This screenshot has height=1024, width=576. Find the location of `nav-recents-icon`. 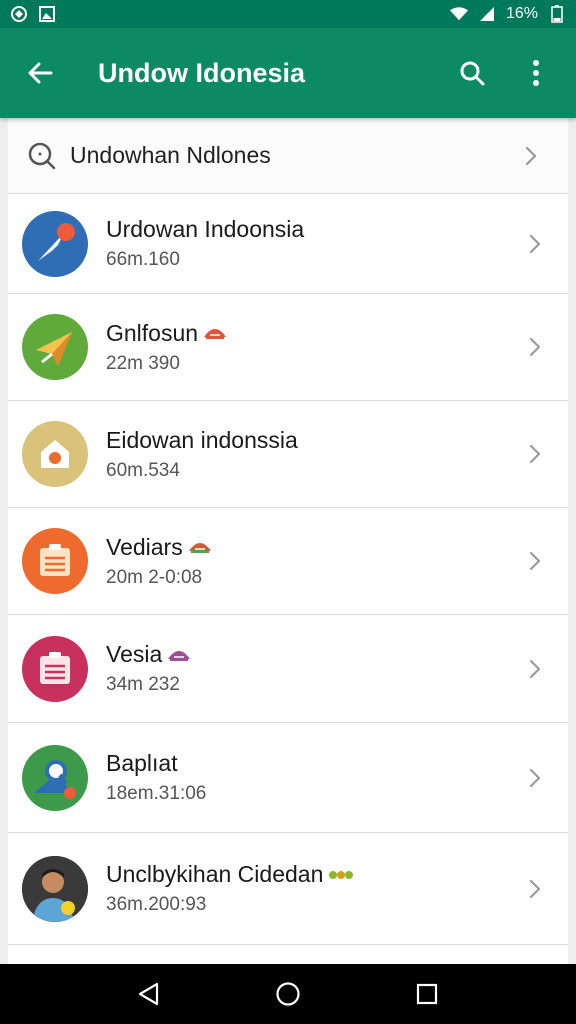

nav-recents-icon is located at coordinates (426, 994).